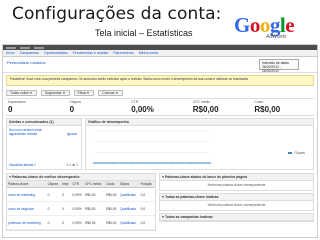 This screenshot has width=320, height=240. I want to click on nav-item-ferramentas: Ferramentas e análise, so click(91, 53).